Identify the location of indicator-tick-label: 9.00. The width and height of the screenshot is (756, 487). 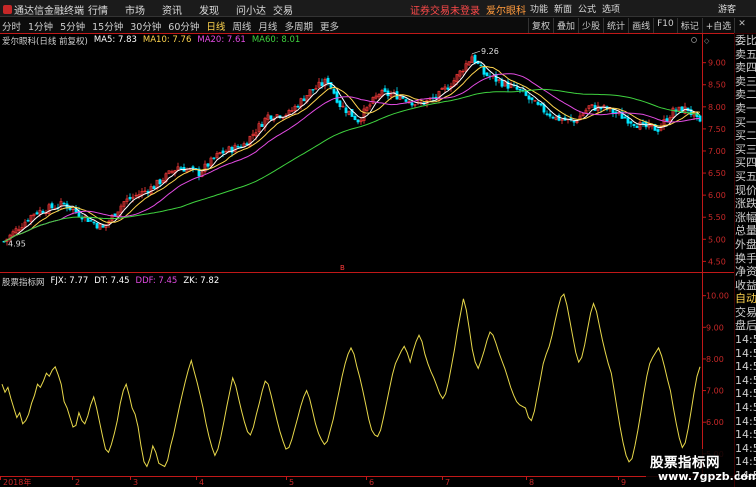
(715, 327).